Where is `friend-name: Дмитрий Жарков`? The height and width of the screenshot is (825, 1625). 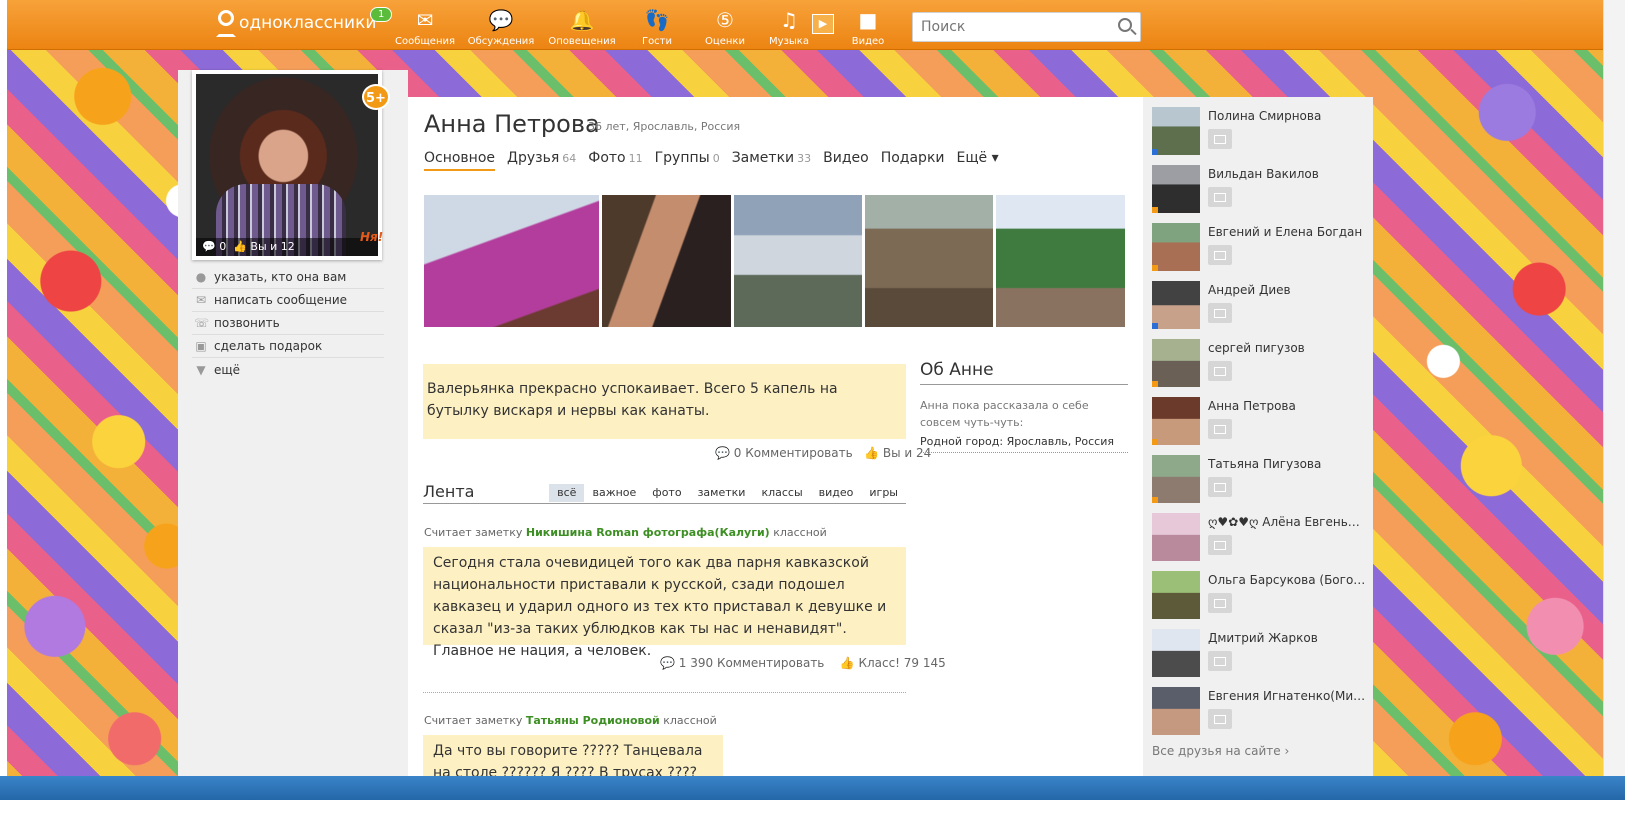
friend-name: Дмитрий Жарков is located at coordinates (1287, 638).